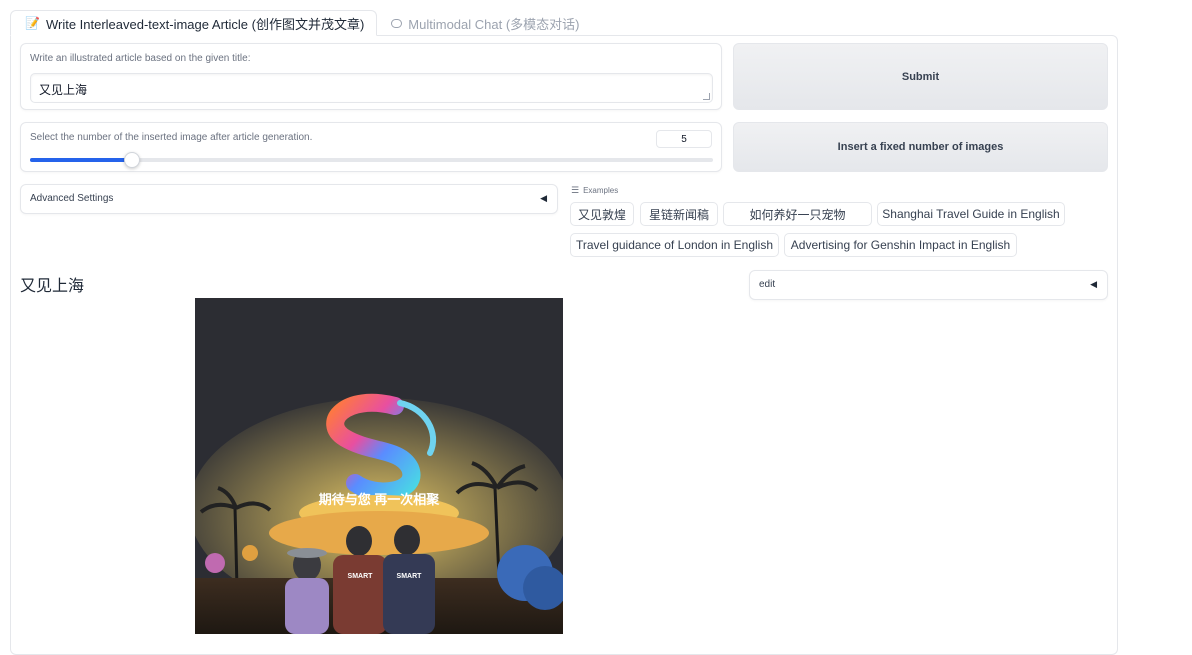 This screenshot has width=1192, height=655. I want to click on tab-multimodal-chat-label: Multimodal Chat (多模态对话), so click(494, 24).